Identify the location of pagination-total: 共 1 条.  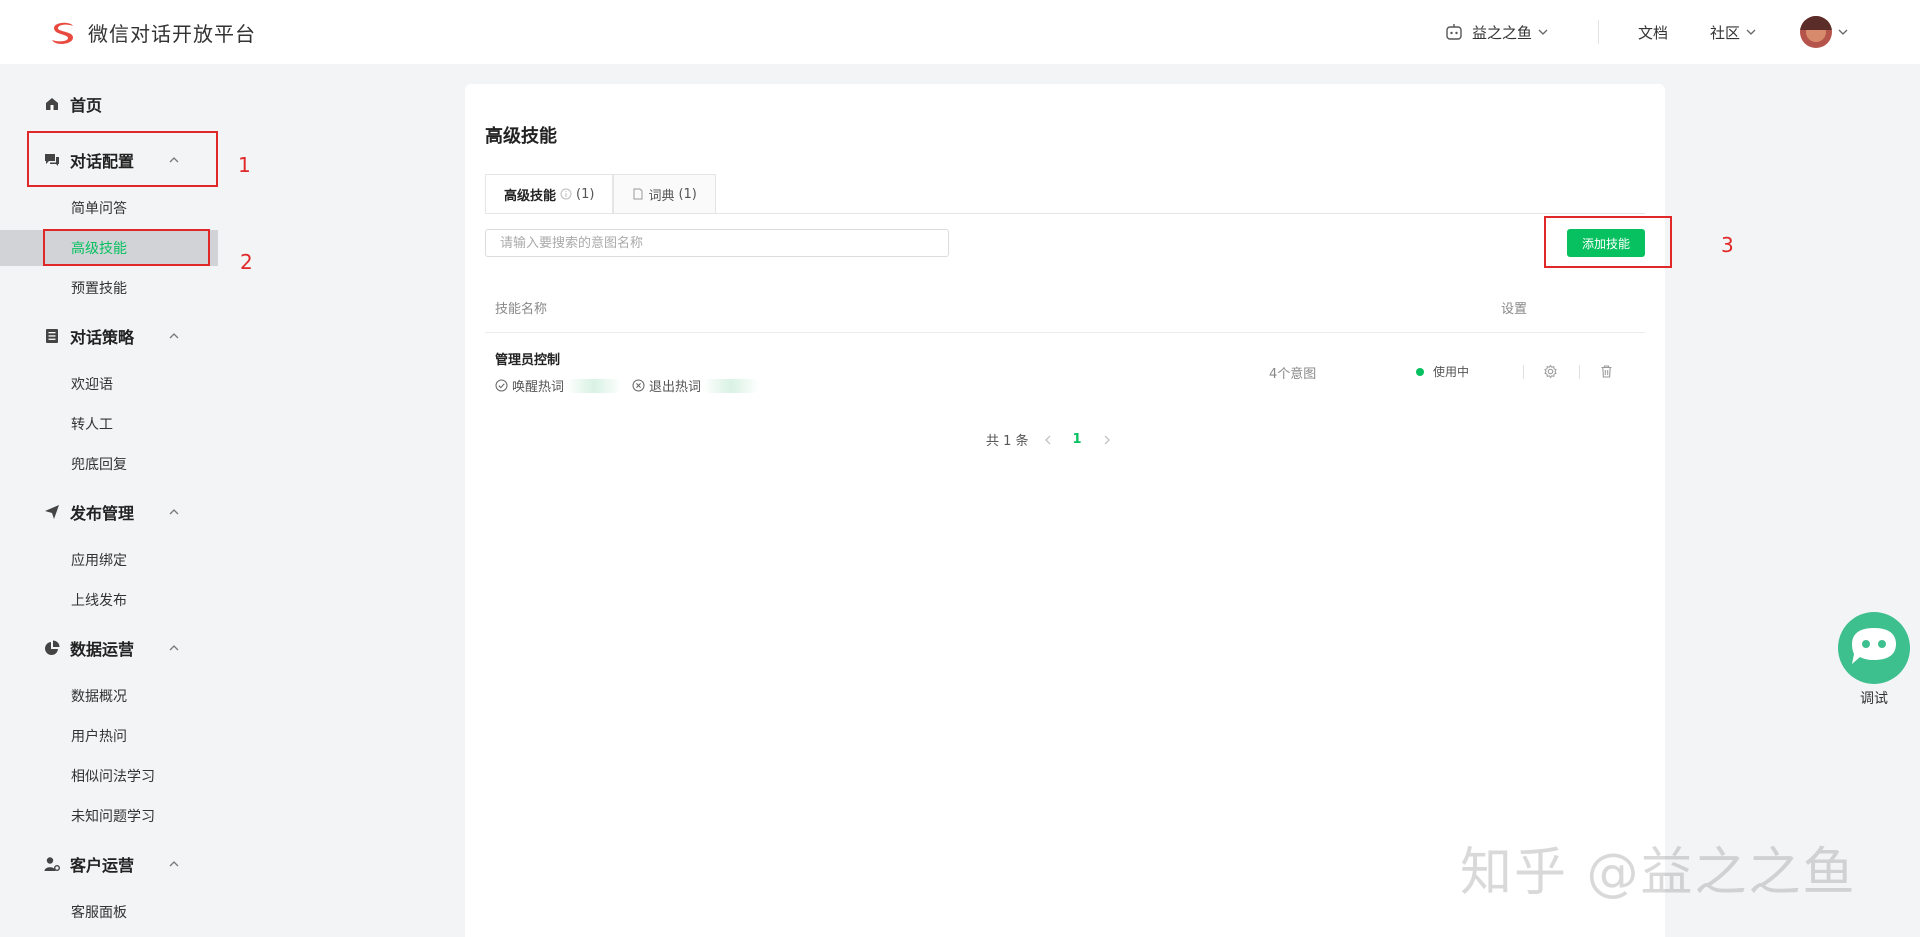
(1007, 441).